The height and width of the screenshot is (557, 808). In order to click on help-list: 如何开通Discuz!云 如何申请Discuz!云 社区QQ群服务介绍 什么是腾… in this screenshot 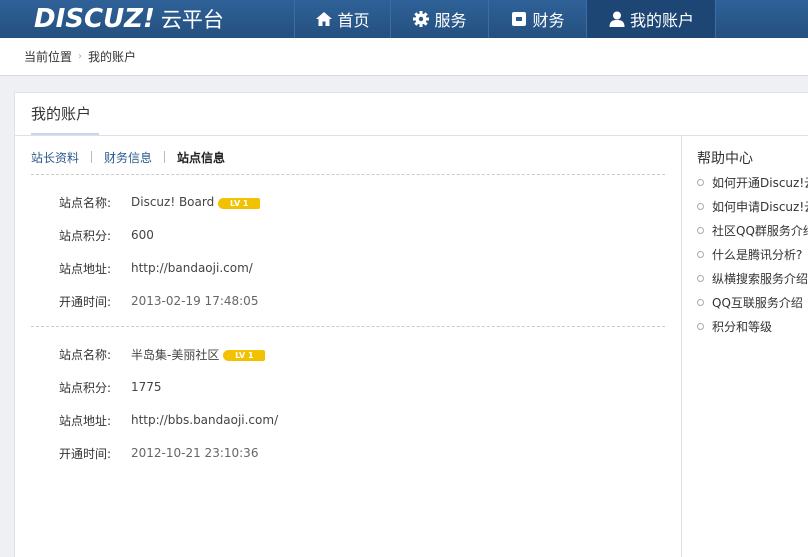, I will do `click(752, 254)`.